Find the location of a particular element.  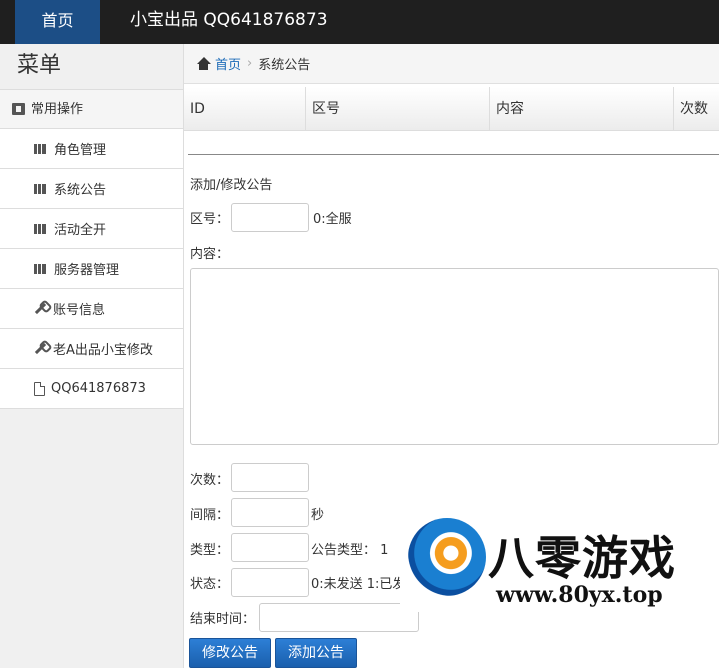

interval-unit: 秒 is located at coordinates (318, 515).